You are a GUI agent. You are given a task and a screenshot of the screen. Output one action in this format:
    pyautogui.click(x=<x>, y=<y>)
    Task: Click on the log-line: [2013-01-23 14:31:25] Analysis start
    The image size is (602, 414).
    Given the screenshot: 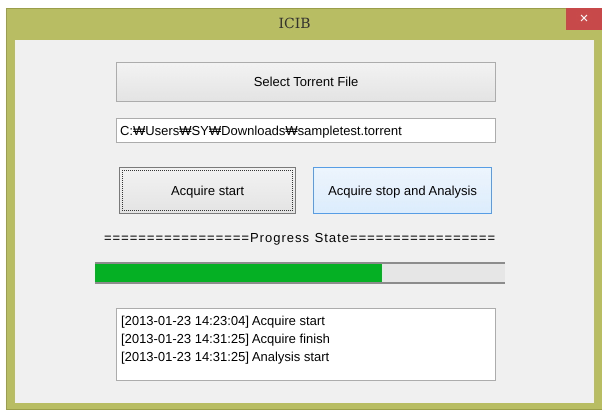 What is the action you would take?
    pyautogui.click(x=225, y=357)
    